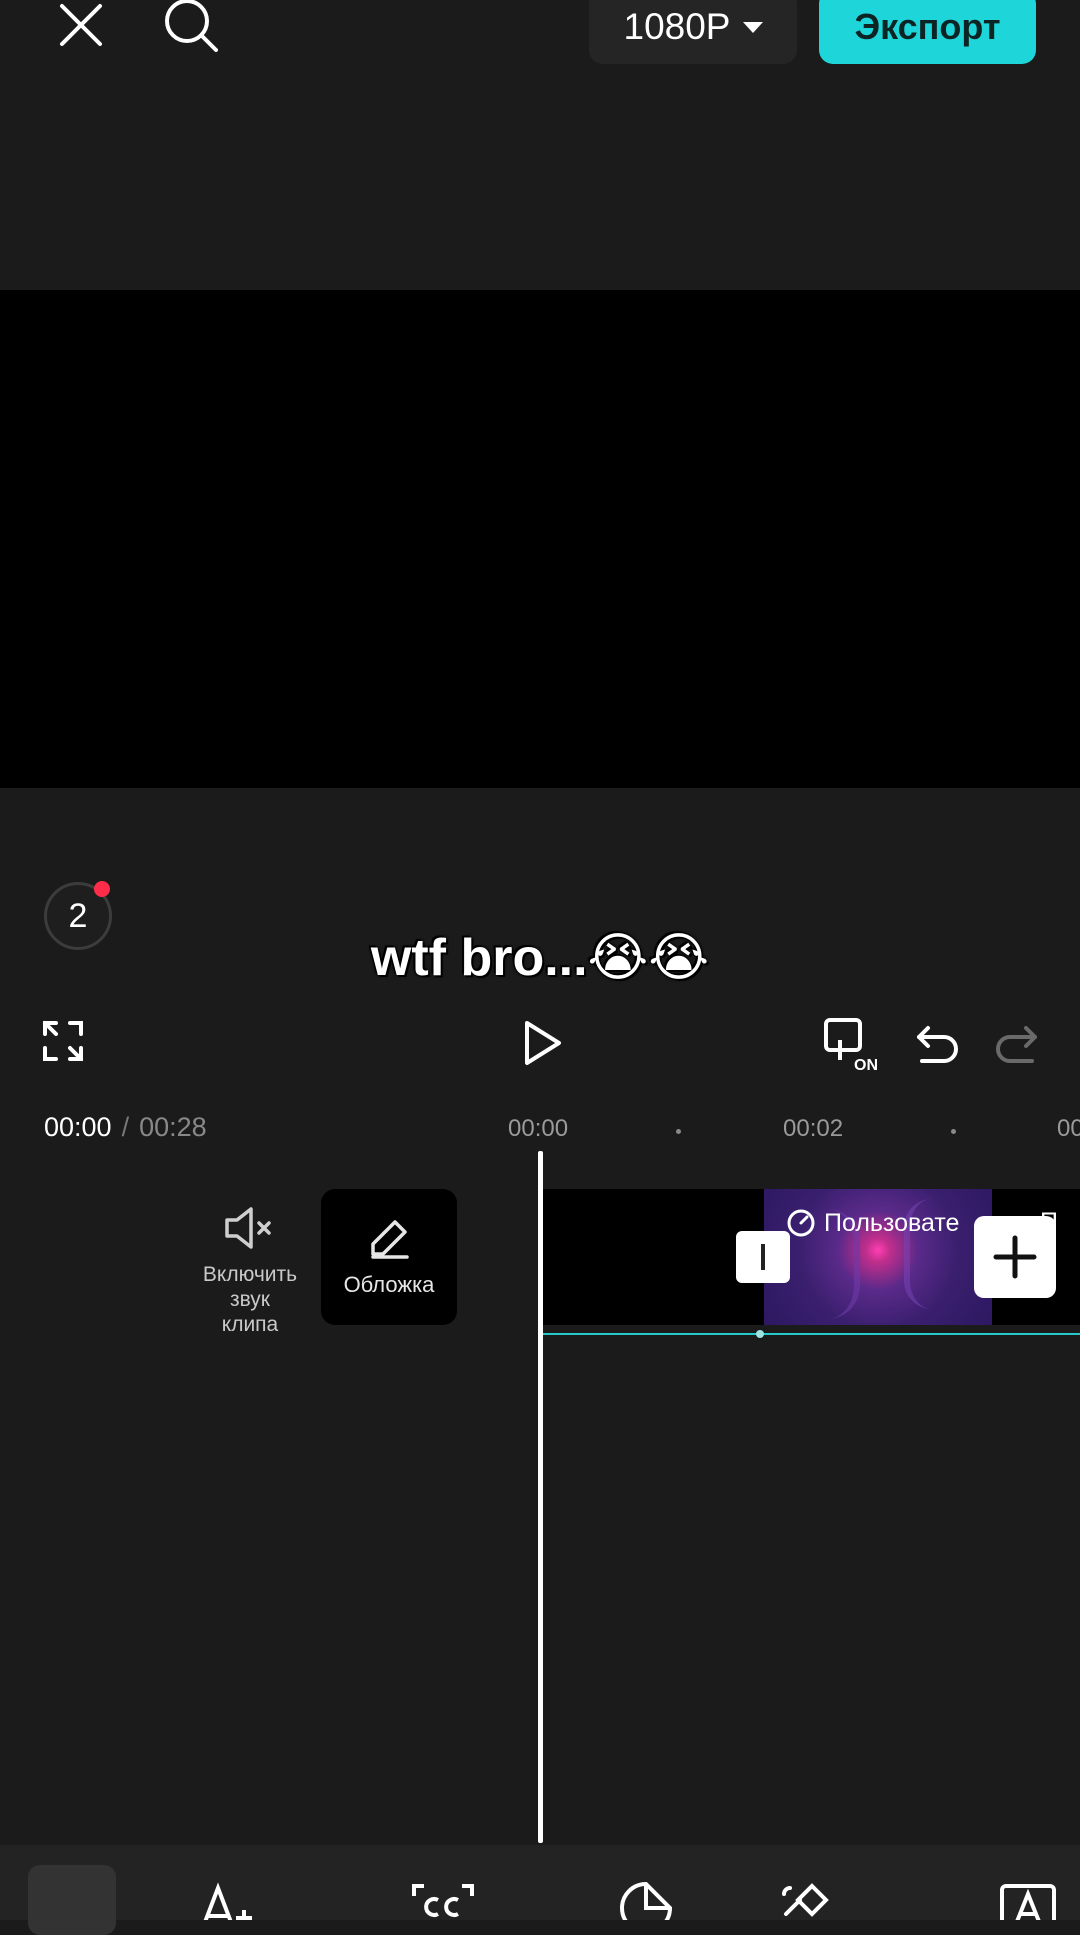 This screenshot has width=1080, height=1935. I want to click on caret-down-icon, so click(752, 27).